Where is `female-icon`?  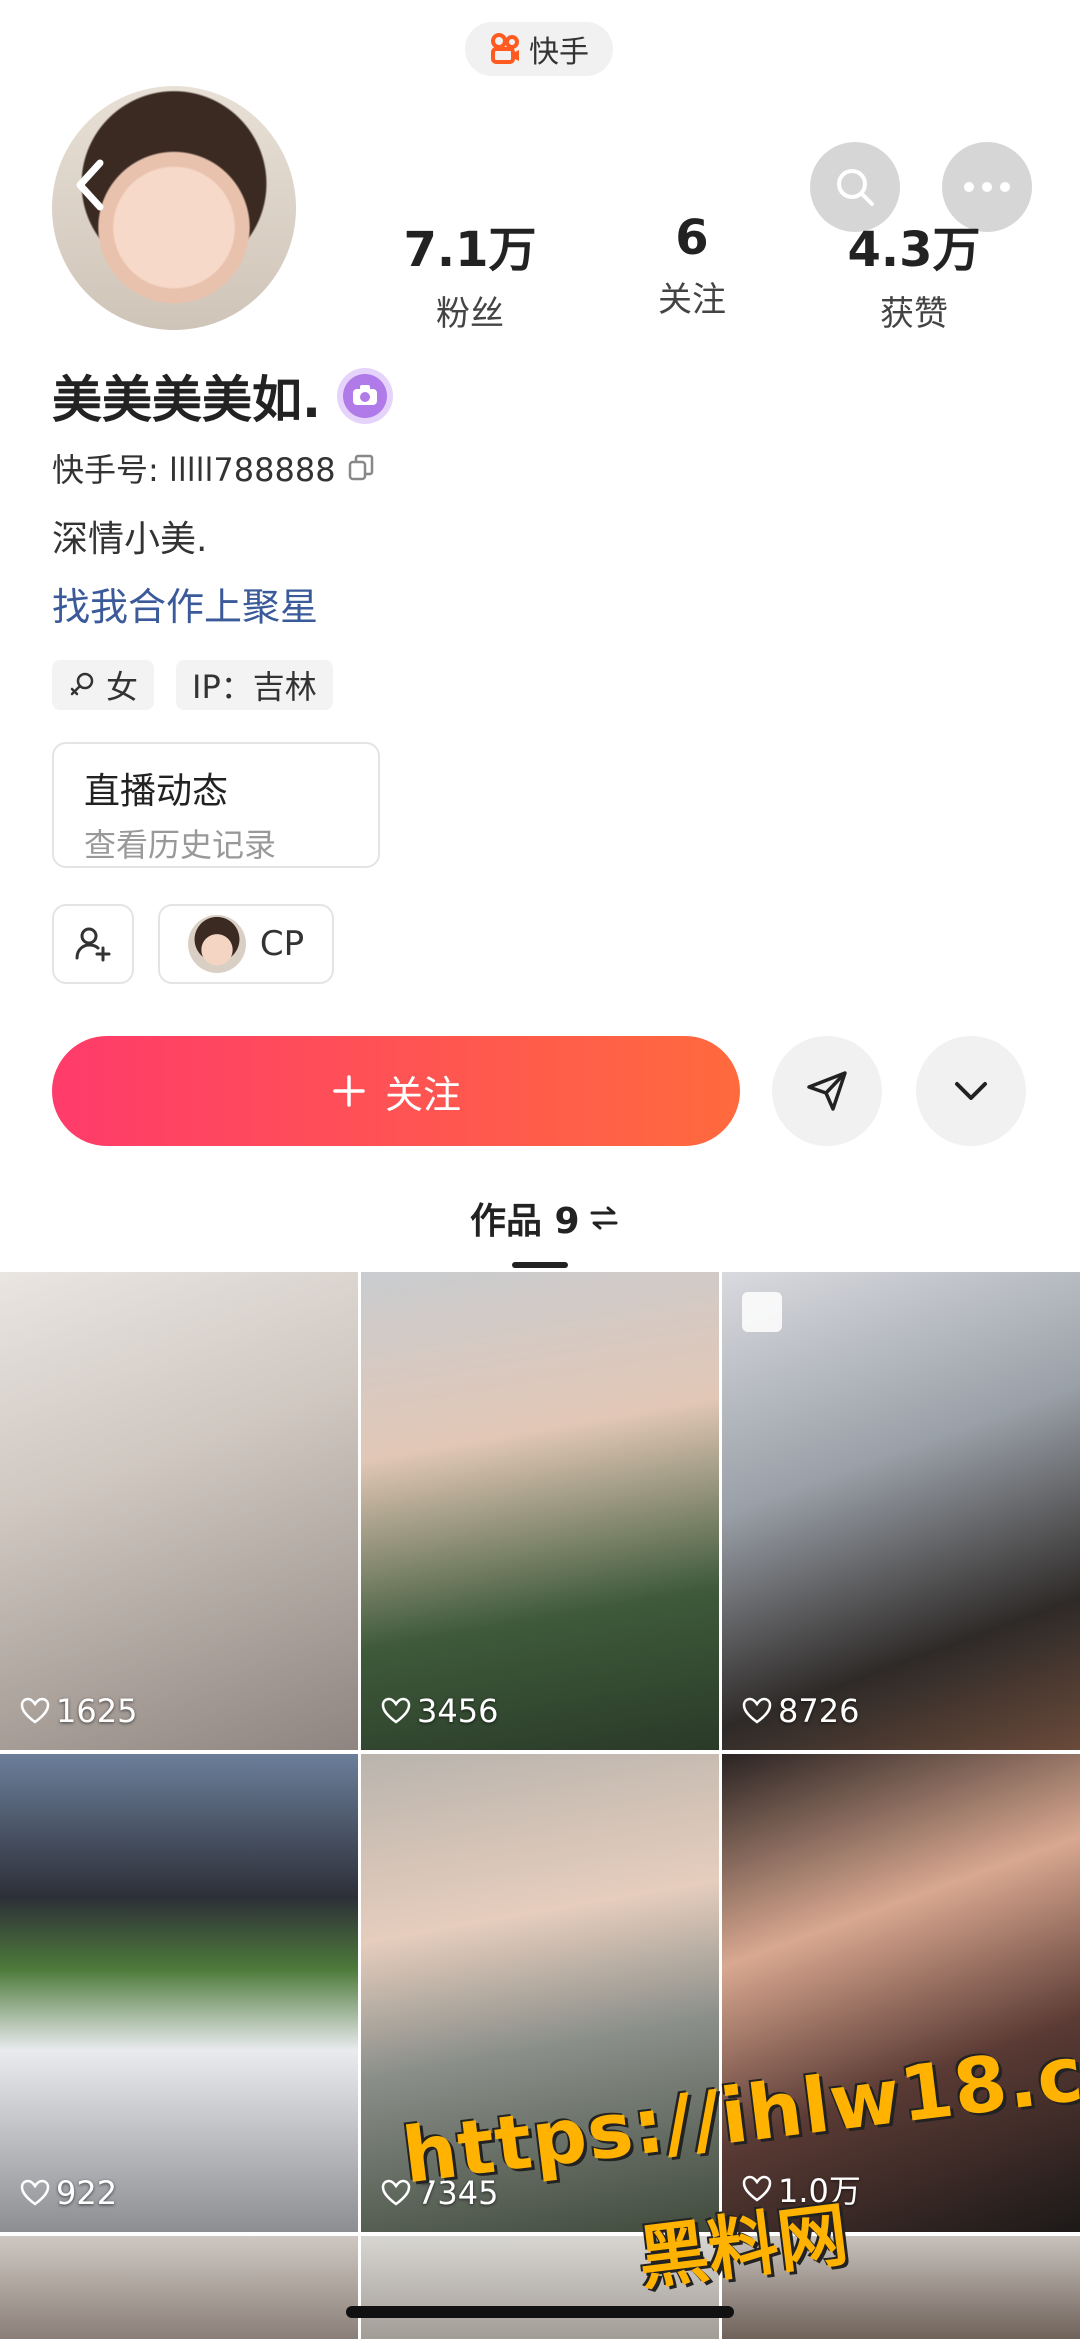
female-icon is located at coordinates (82, 684).